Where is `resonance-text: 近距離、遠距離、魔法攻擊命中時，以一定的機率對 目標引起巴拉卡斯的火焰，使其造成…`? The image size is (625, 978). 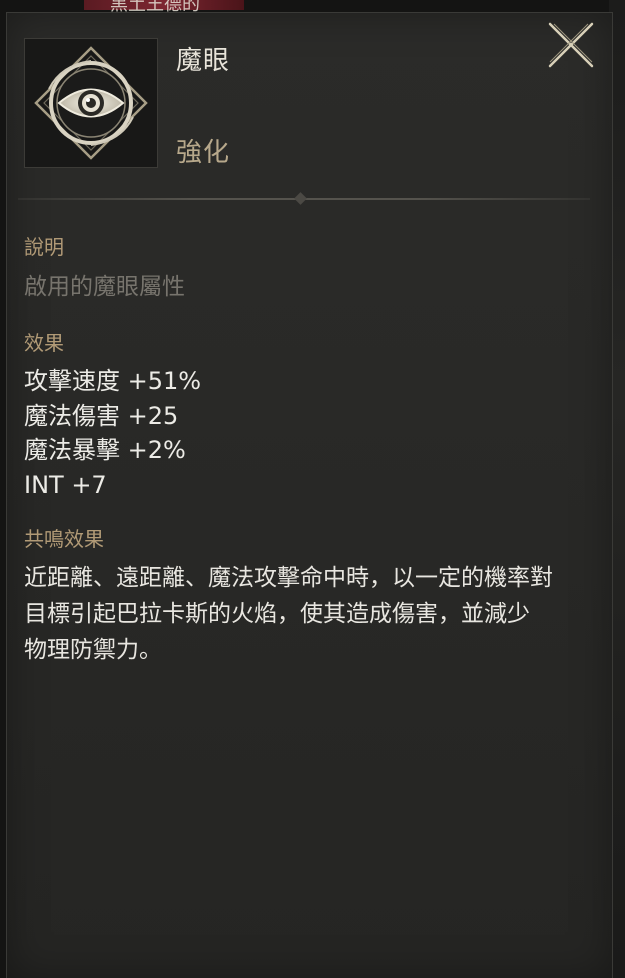 resonance-text: 近距離、遠距離、魔法攻擊命中時，以一定的機率對 目標引起巴拉卡斯的火焰，使其造成… is located at coordinates (316, 614).